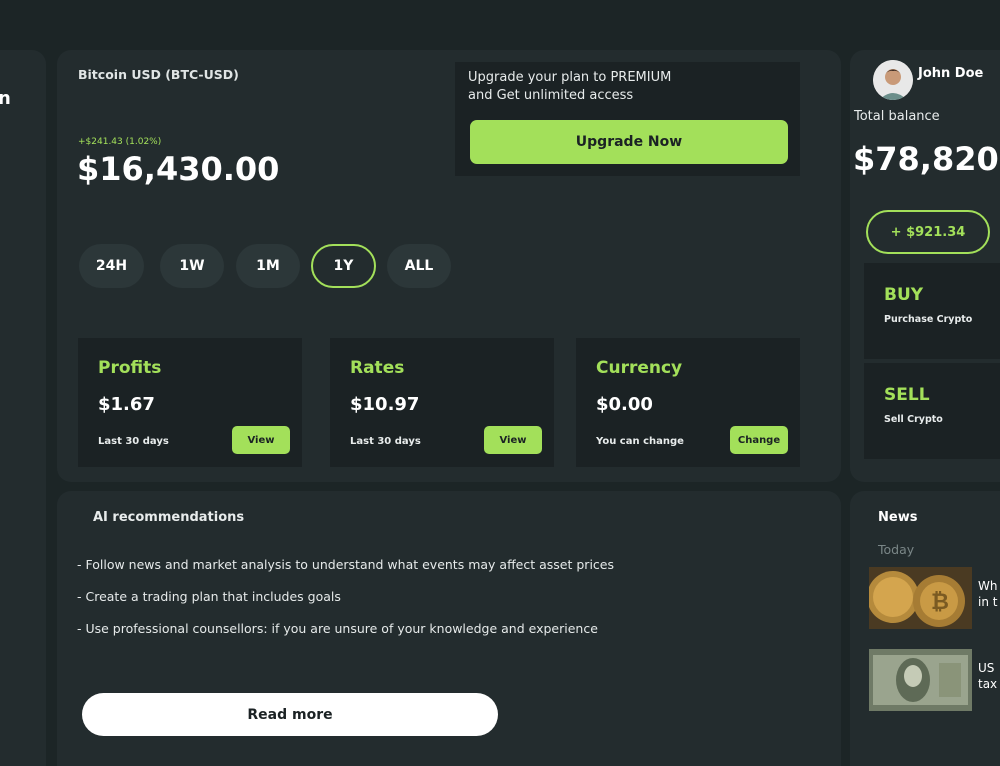 The width and height of the screenshot is (1000, 766). What do you see at coordinates (190, 402) in the screenshot?
I see `profits-card: Profits $1.67 Last 30 days View` at bounding box center [190, 402].